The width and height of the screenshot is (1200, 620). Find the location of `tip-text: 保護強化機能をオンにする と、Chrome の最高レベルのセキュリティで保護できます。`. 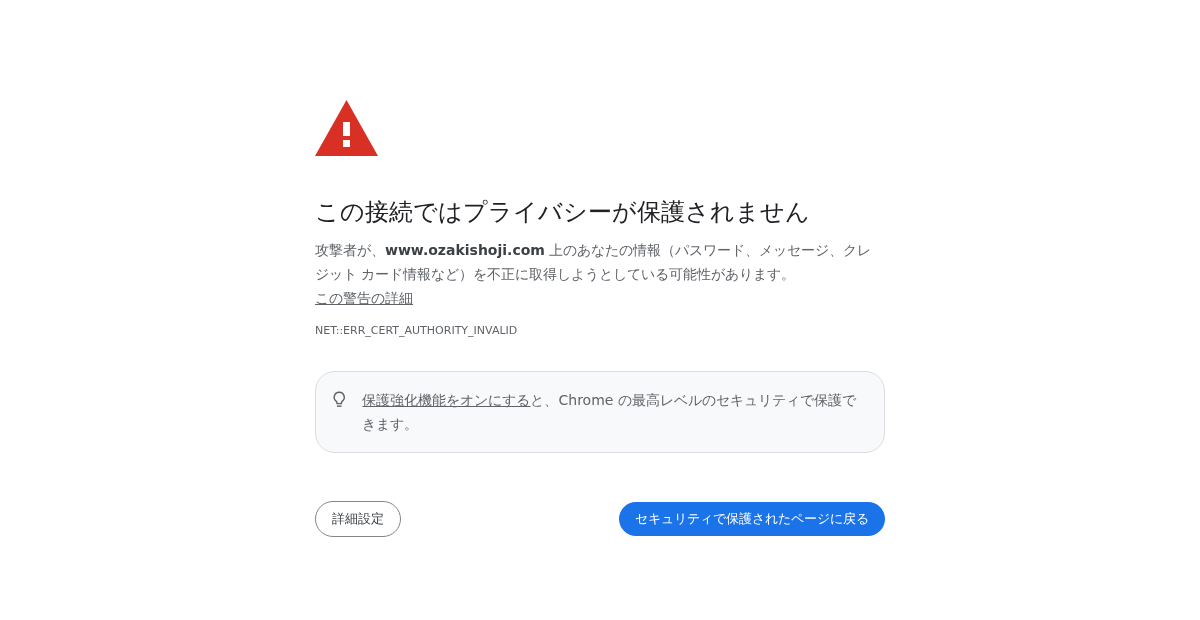

tip-text: 保護強化機能をオンにする と、Chrome の最高レベルのセキュリティで保護できます。 is located at coordinates (609, 412).